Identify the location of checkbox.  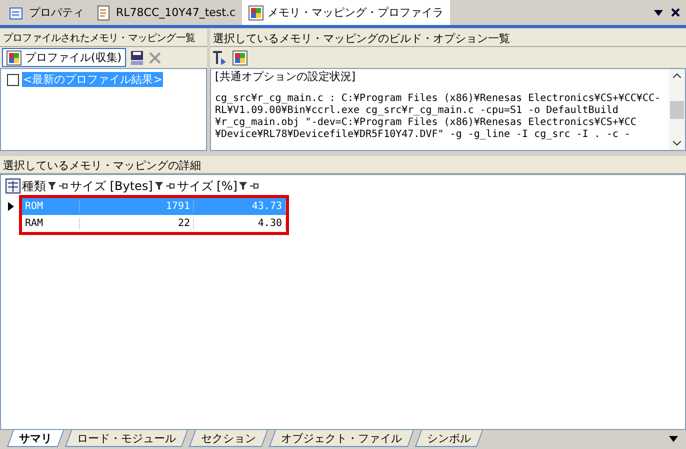
(13, 80).